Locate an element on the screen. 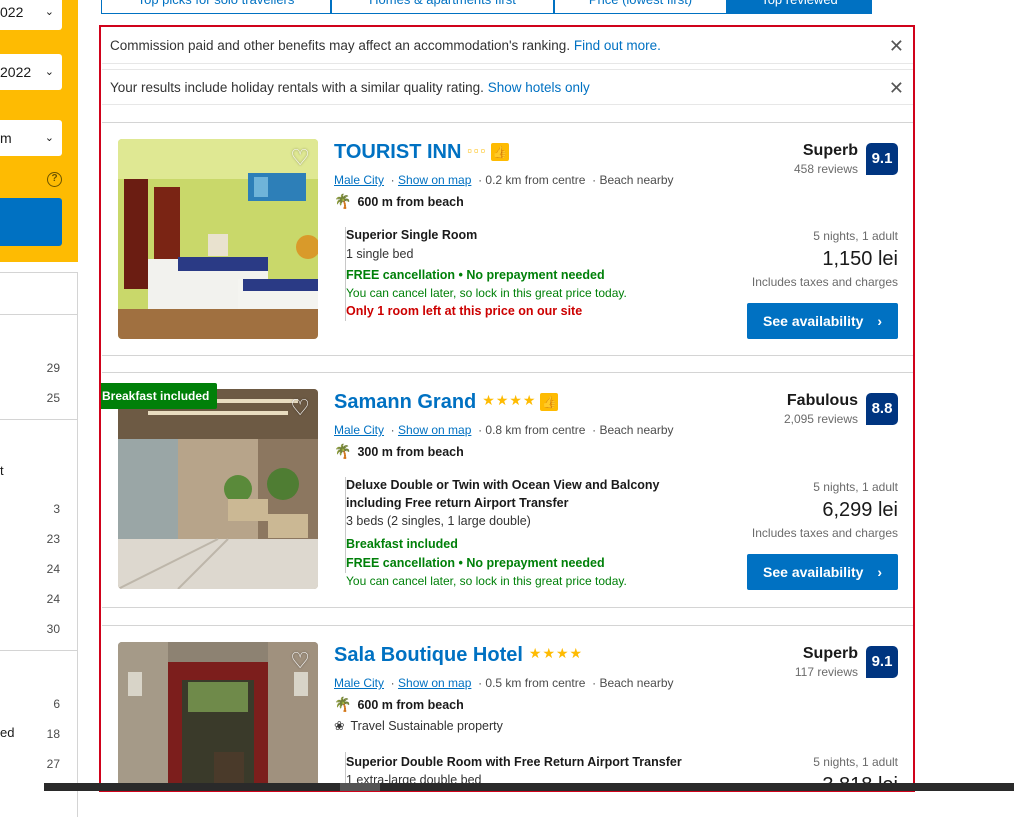 The height and width of the screenshot is (817, 1014). price: 1,150 lei is located at coordinates (860, 259).